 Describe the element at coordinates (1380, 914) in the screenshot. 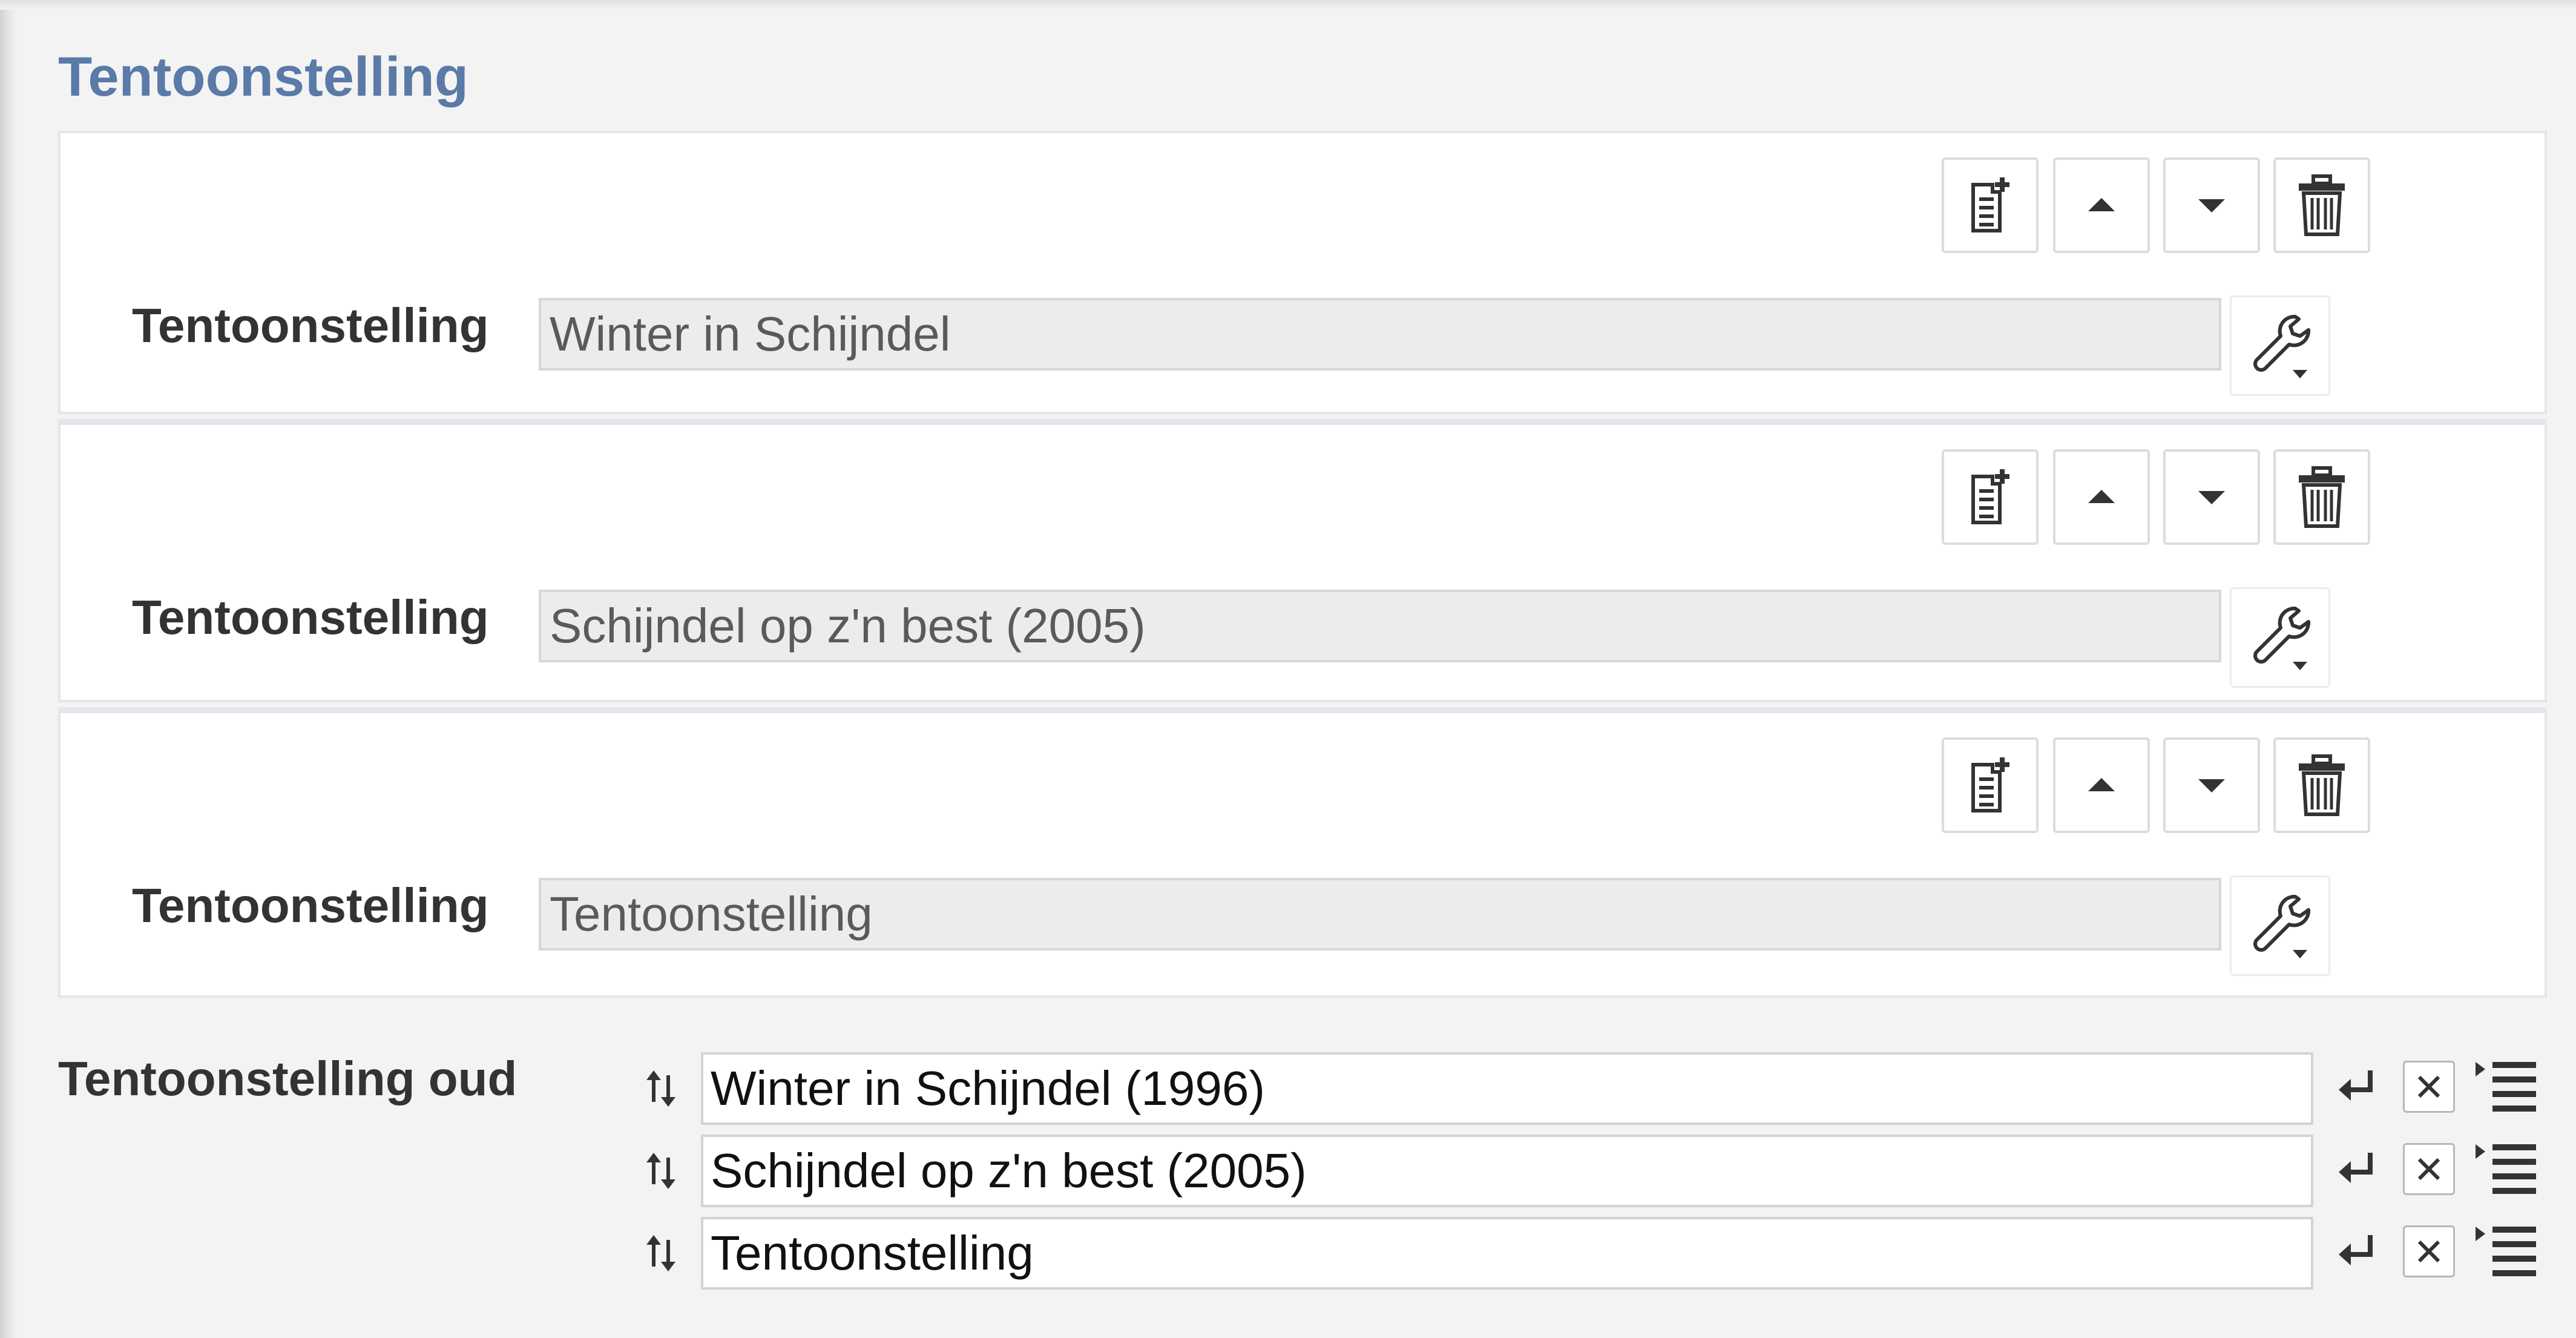

I see `field-input-readonly: Tentoonstelling` at that location.